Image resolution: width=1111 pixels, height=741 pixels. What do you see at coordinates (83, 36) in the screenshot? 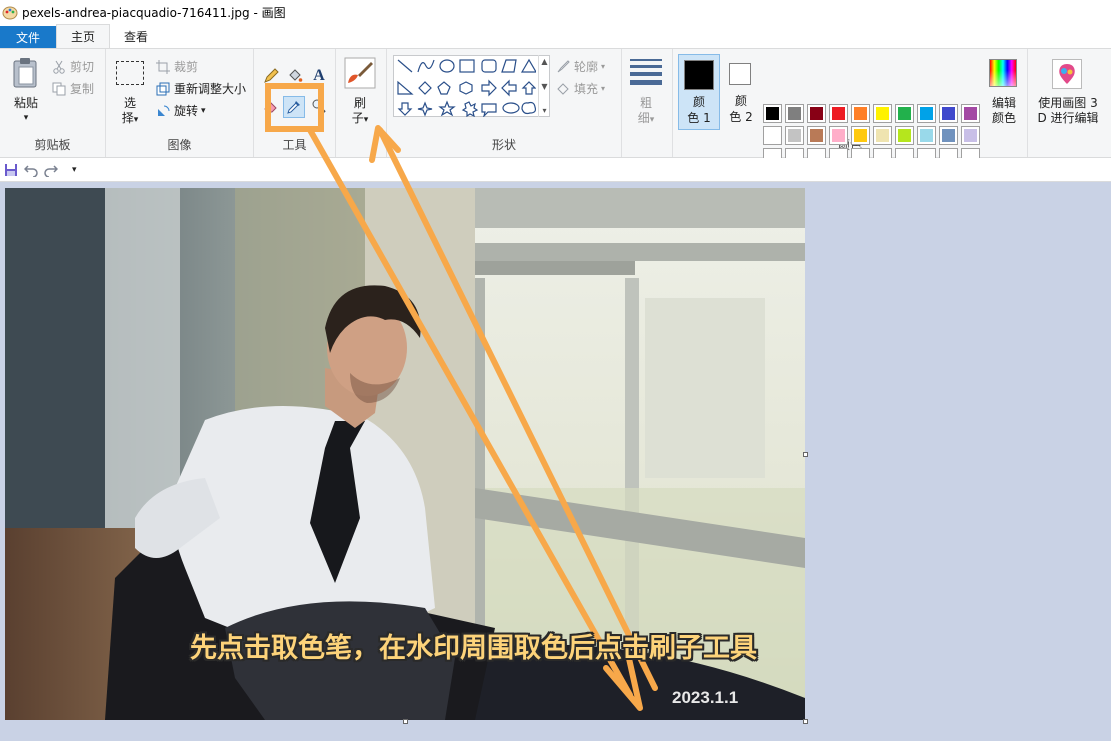
I see `tab-home: 主页` at bounding box center [83, 36].